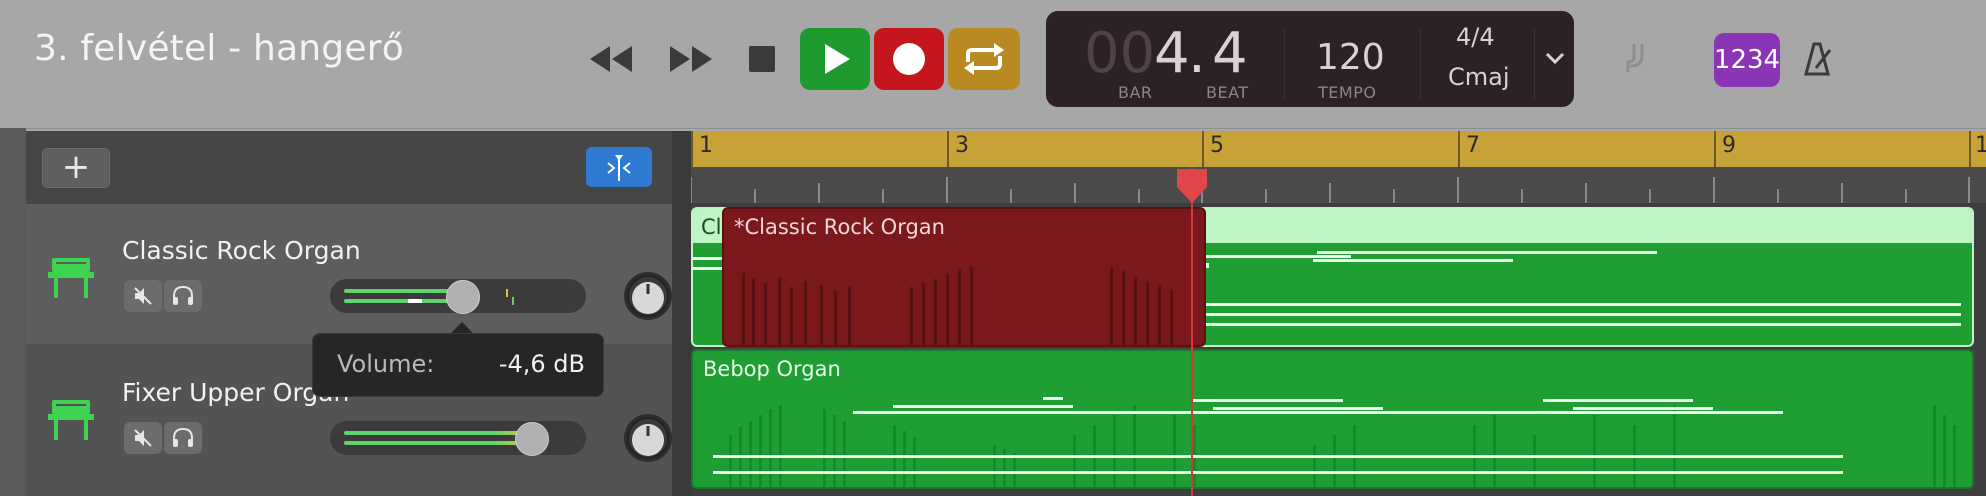 The width and height of the screenshot is (1986, 496). What do you see at coordinates (1479, 77) in the screenshot?
I see `lcd-key: Cmaj` at bounding box center [1479, 77].